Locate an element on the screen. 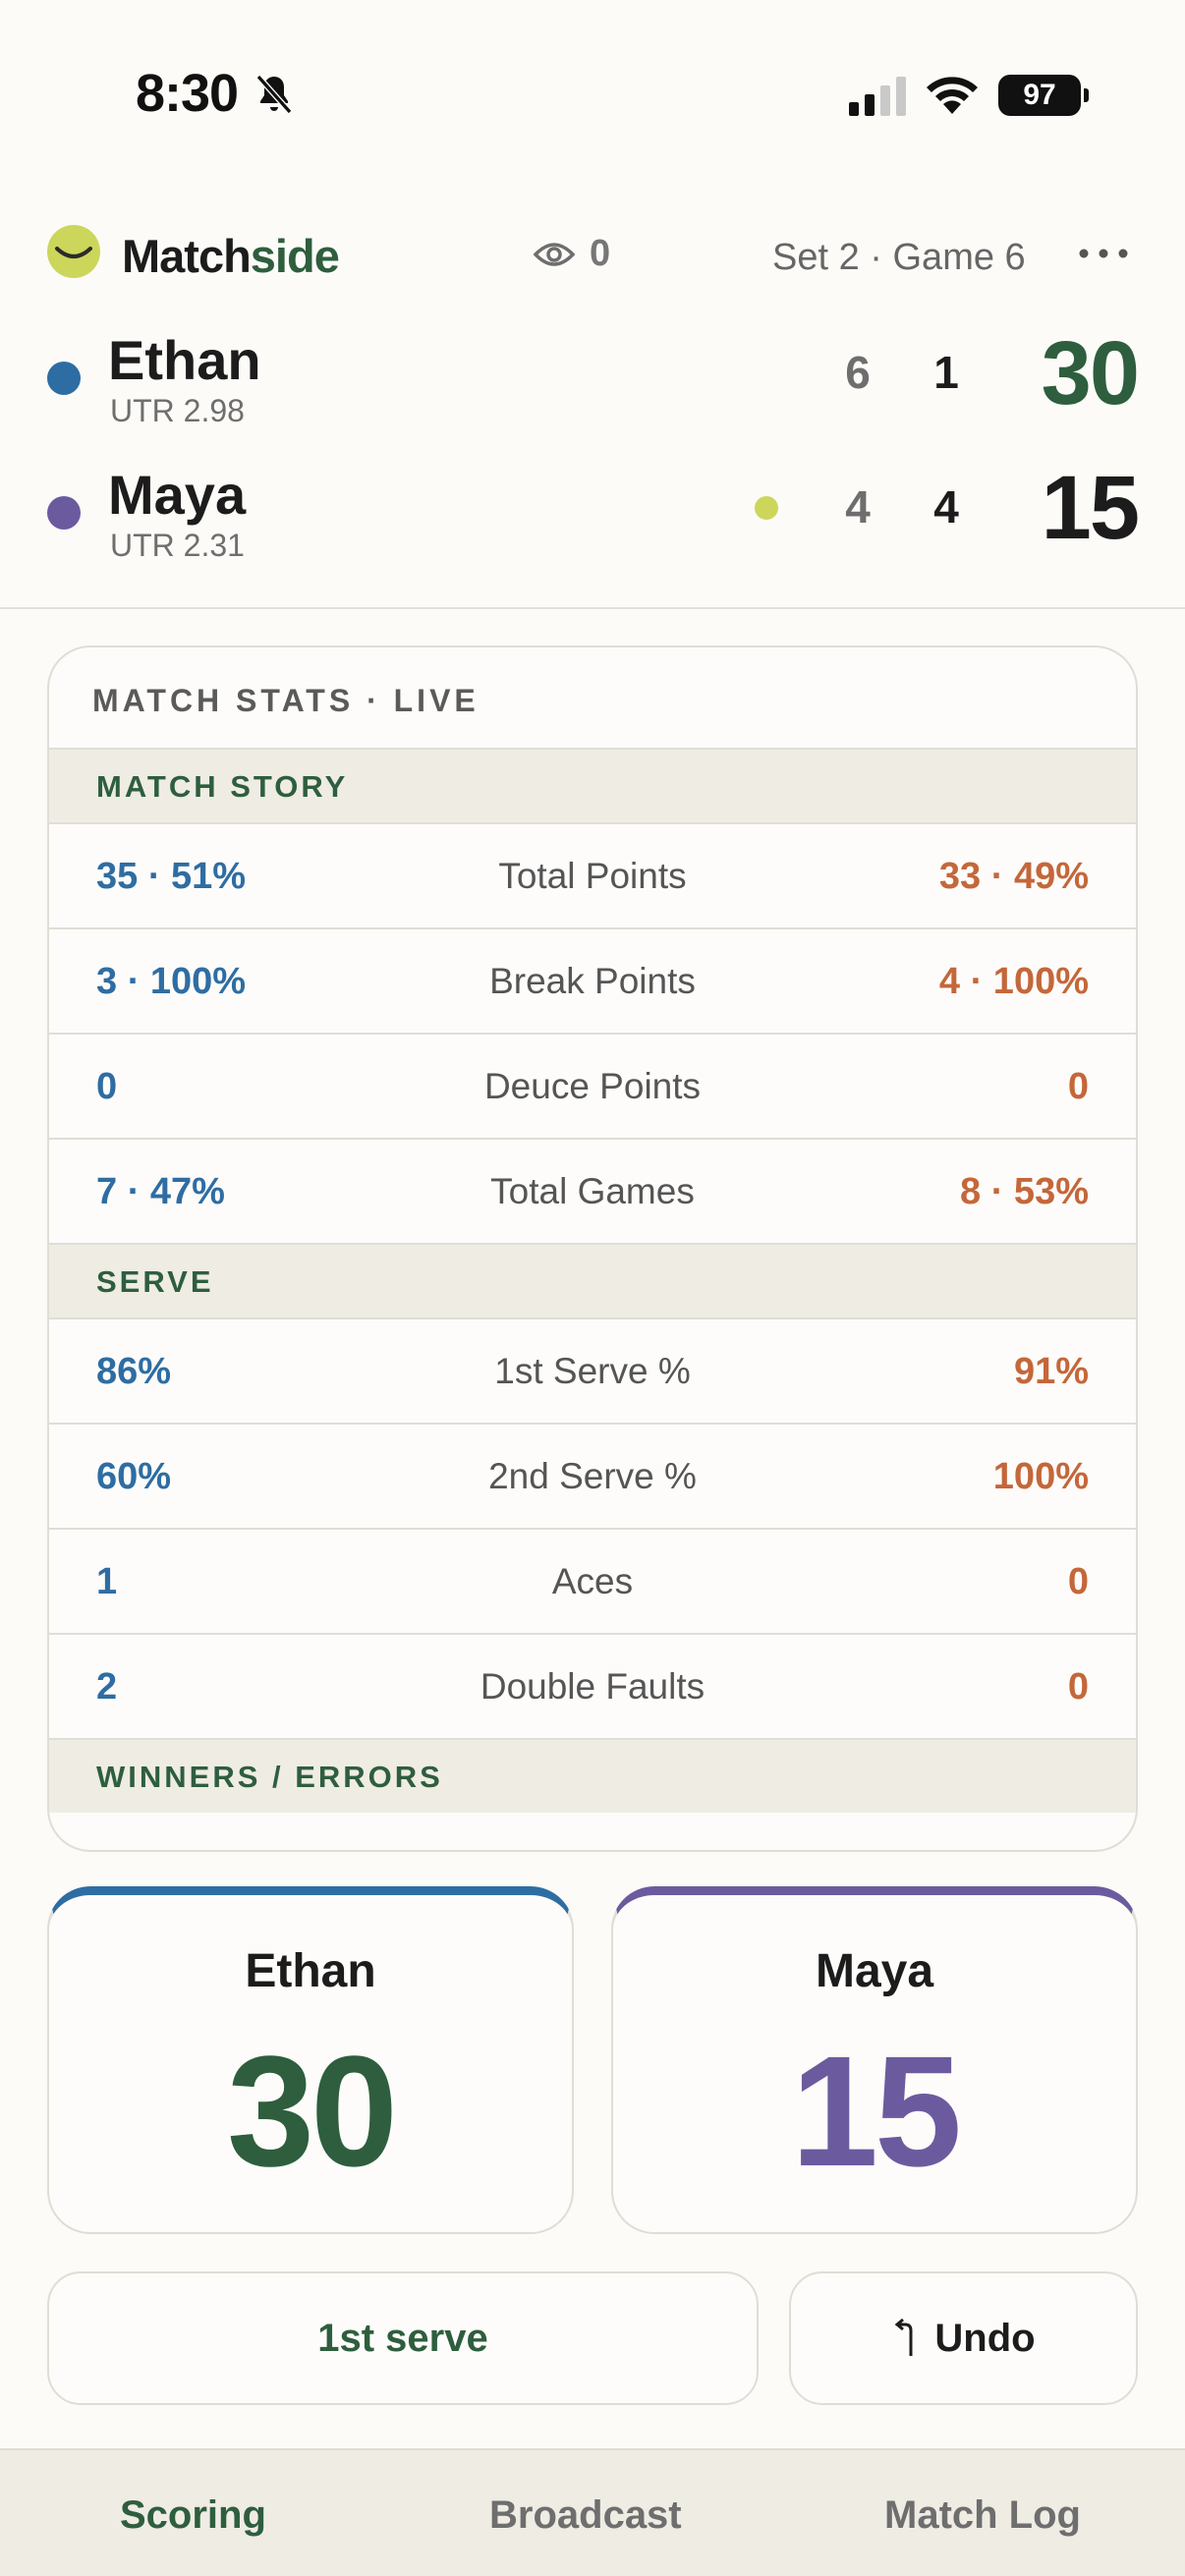  point-button-score: 30 is located at coordinates (313, 2111).